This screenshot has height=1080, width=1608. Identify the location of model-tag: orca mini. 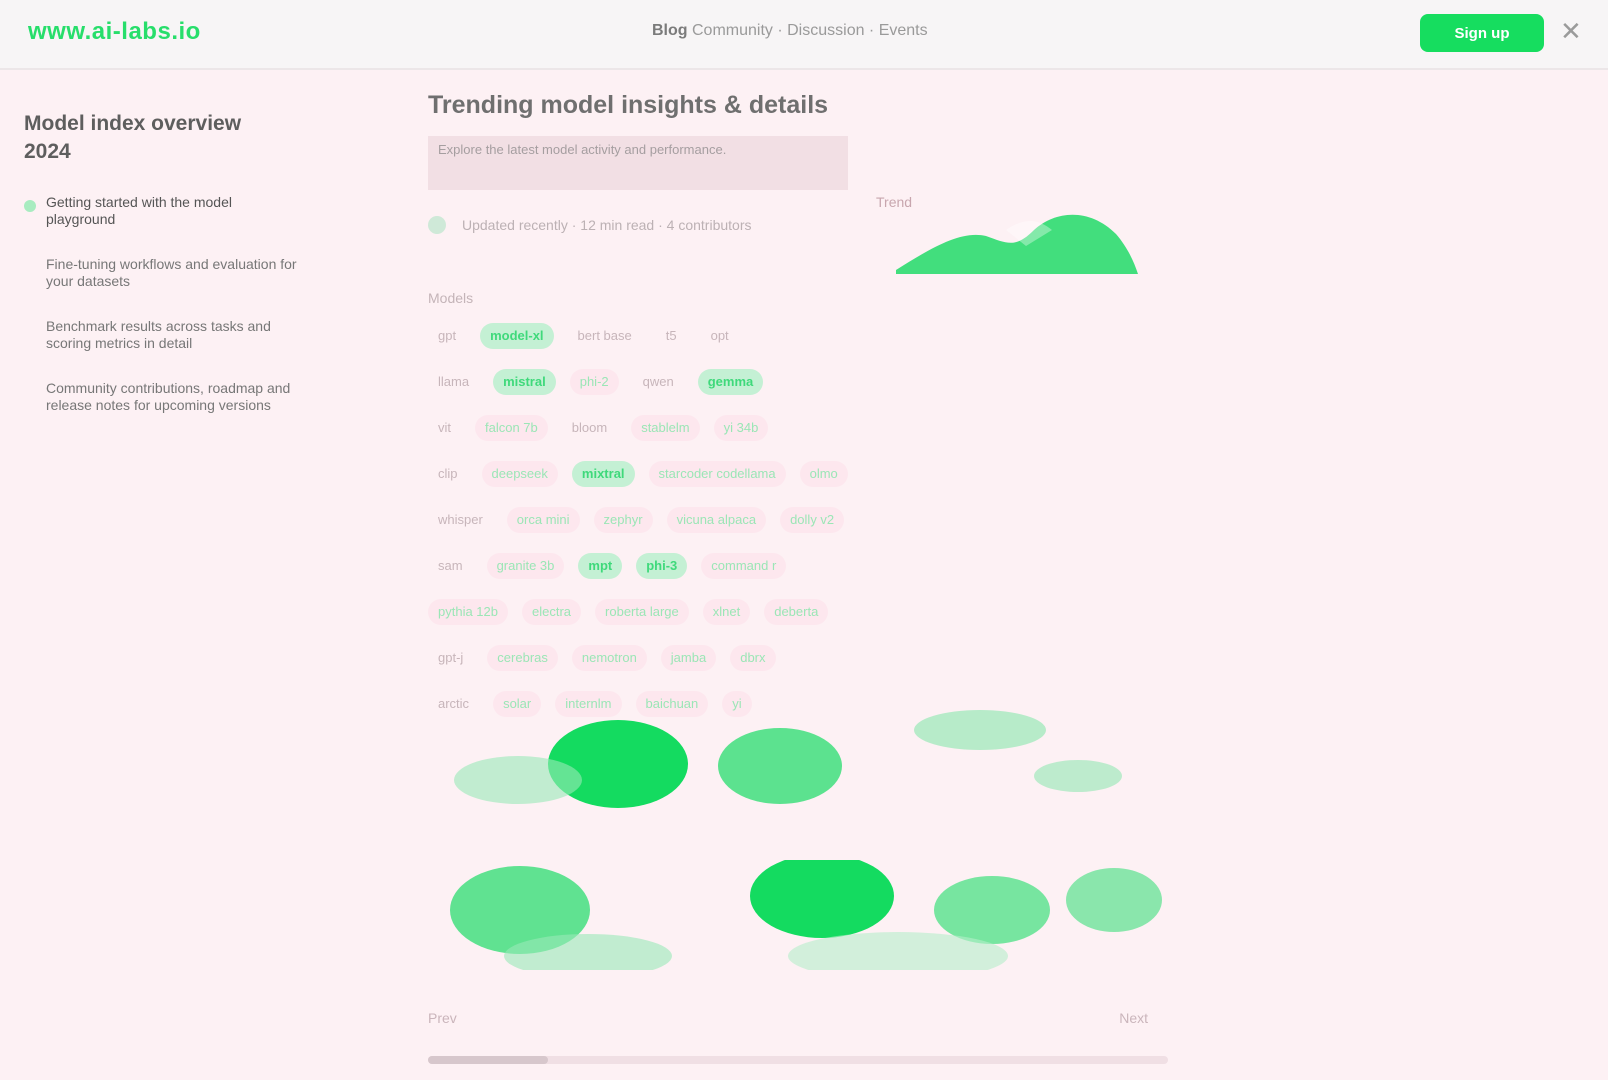
(543, 520).